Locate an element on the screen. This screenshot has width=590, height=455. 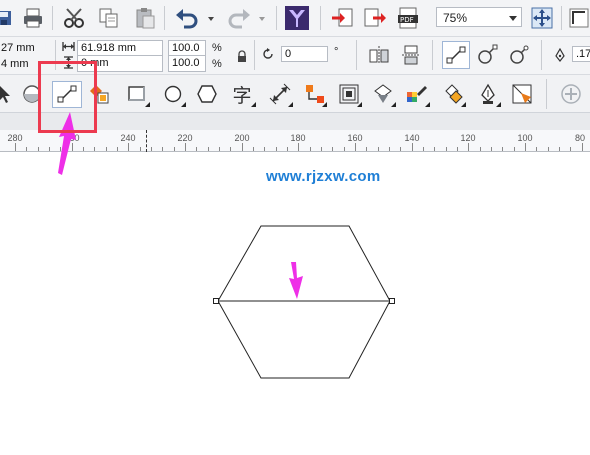
zoom-level: 75% is located at coordinates (455, 18).